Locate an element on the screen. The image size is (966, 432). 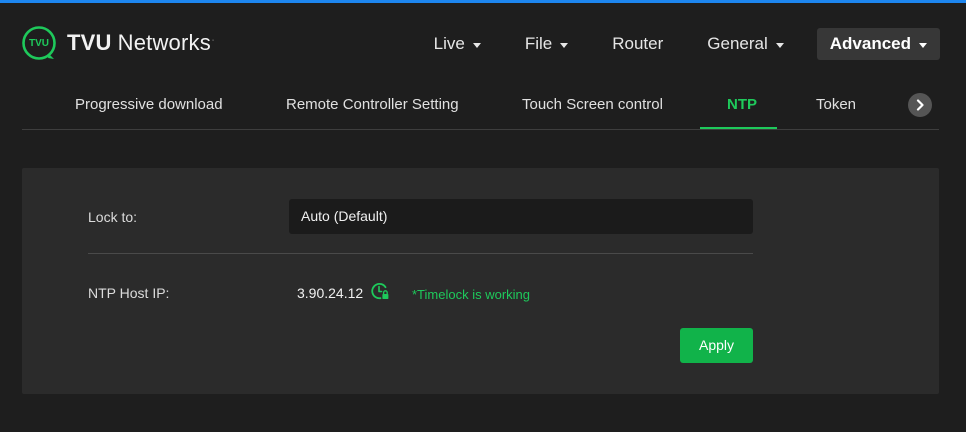
tabs-next-button is located at coordinates (920, 105).